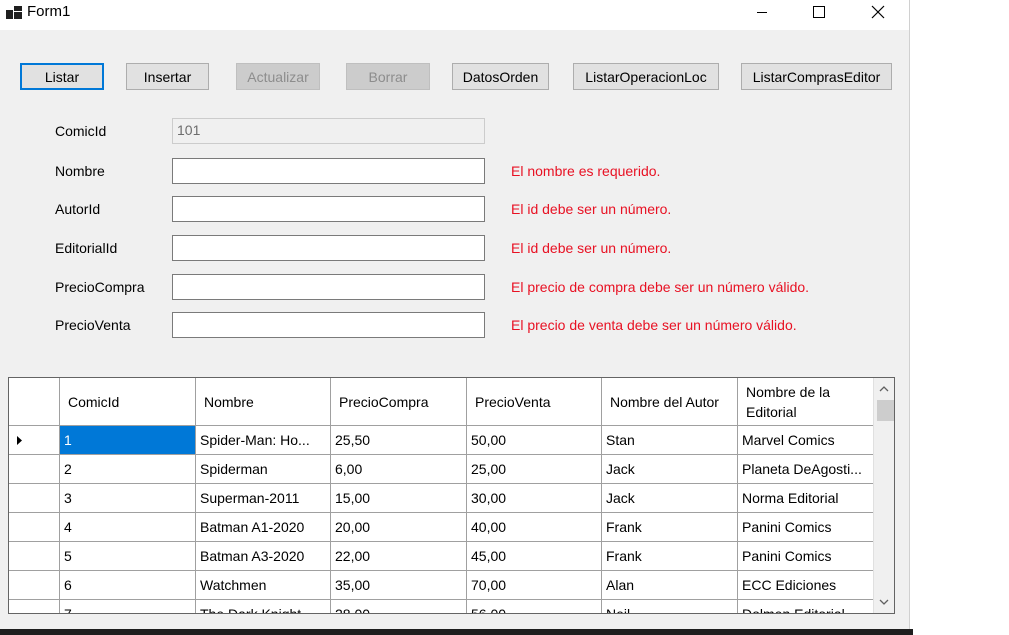 This screenshot has height=635, width=1009. What do you see at coordinates (388, 76) in the screenshot?
I see `borrar-button: Borrar` at bounding box center [388, 76].